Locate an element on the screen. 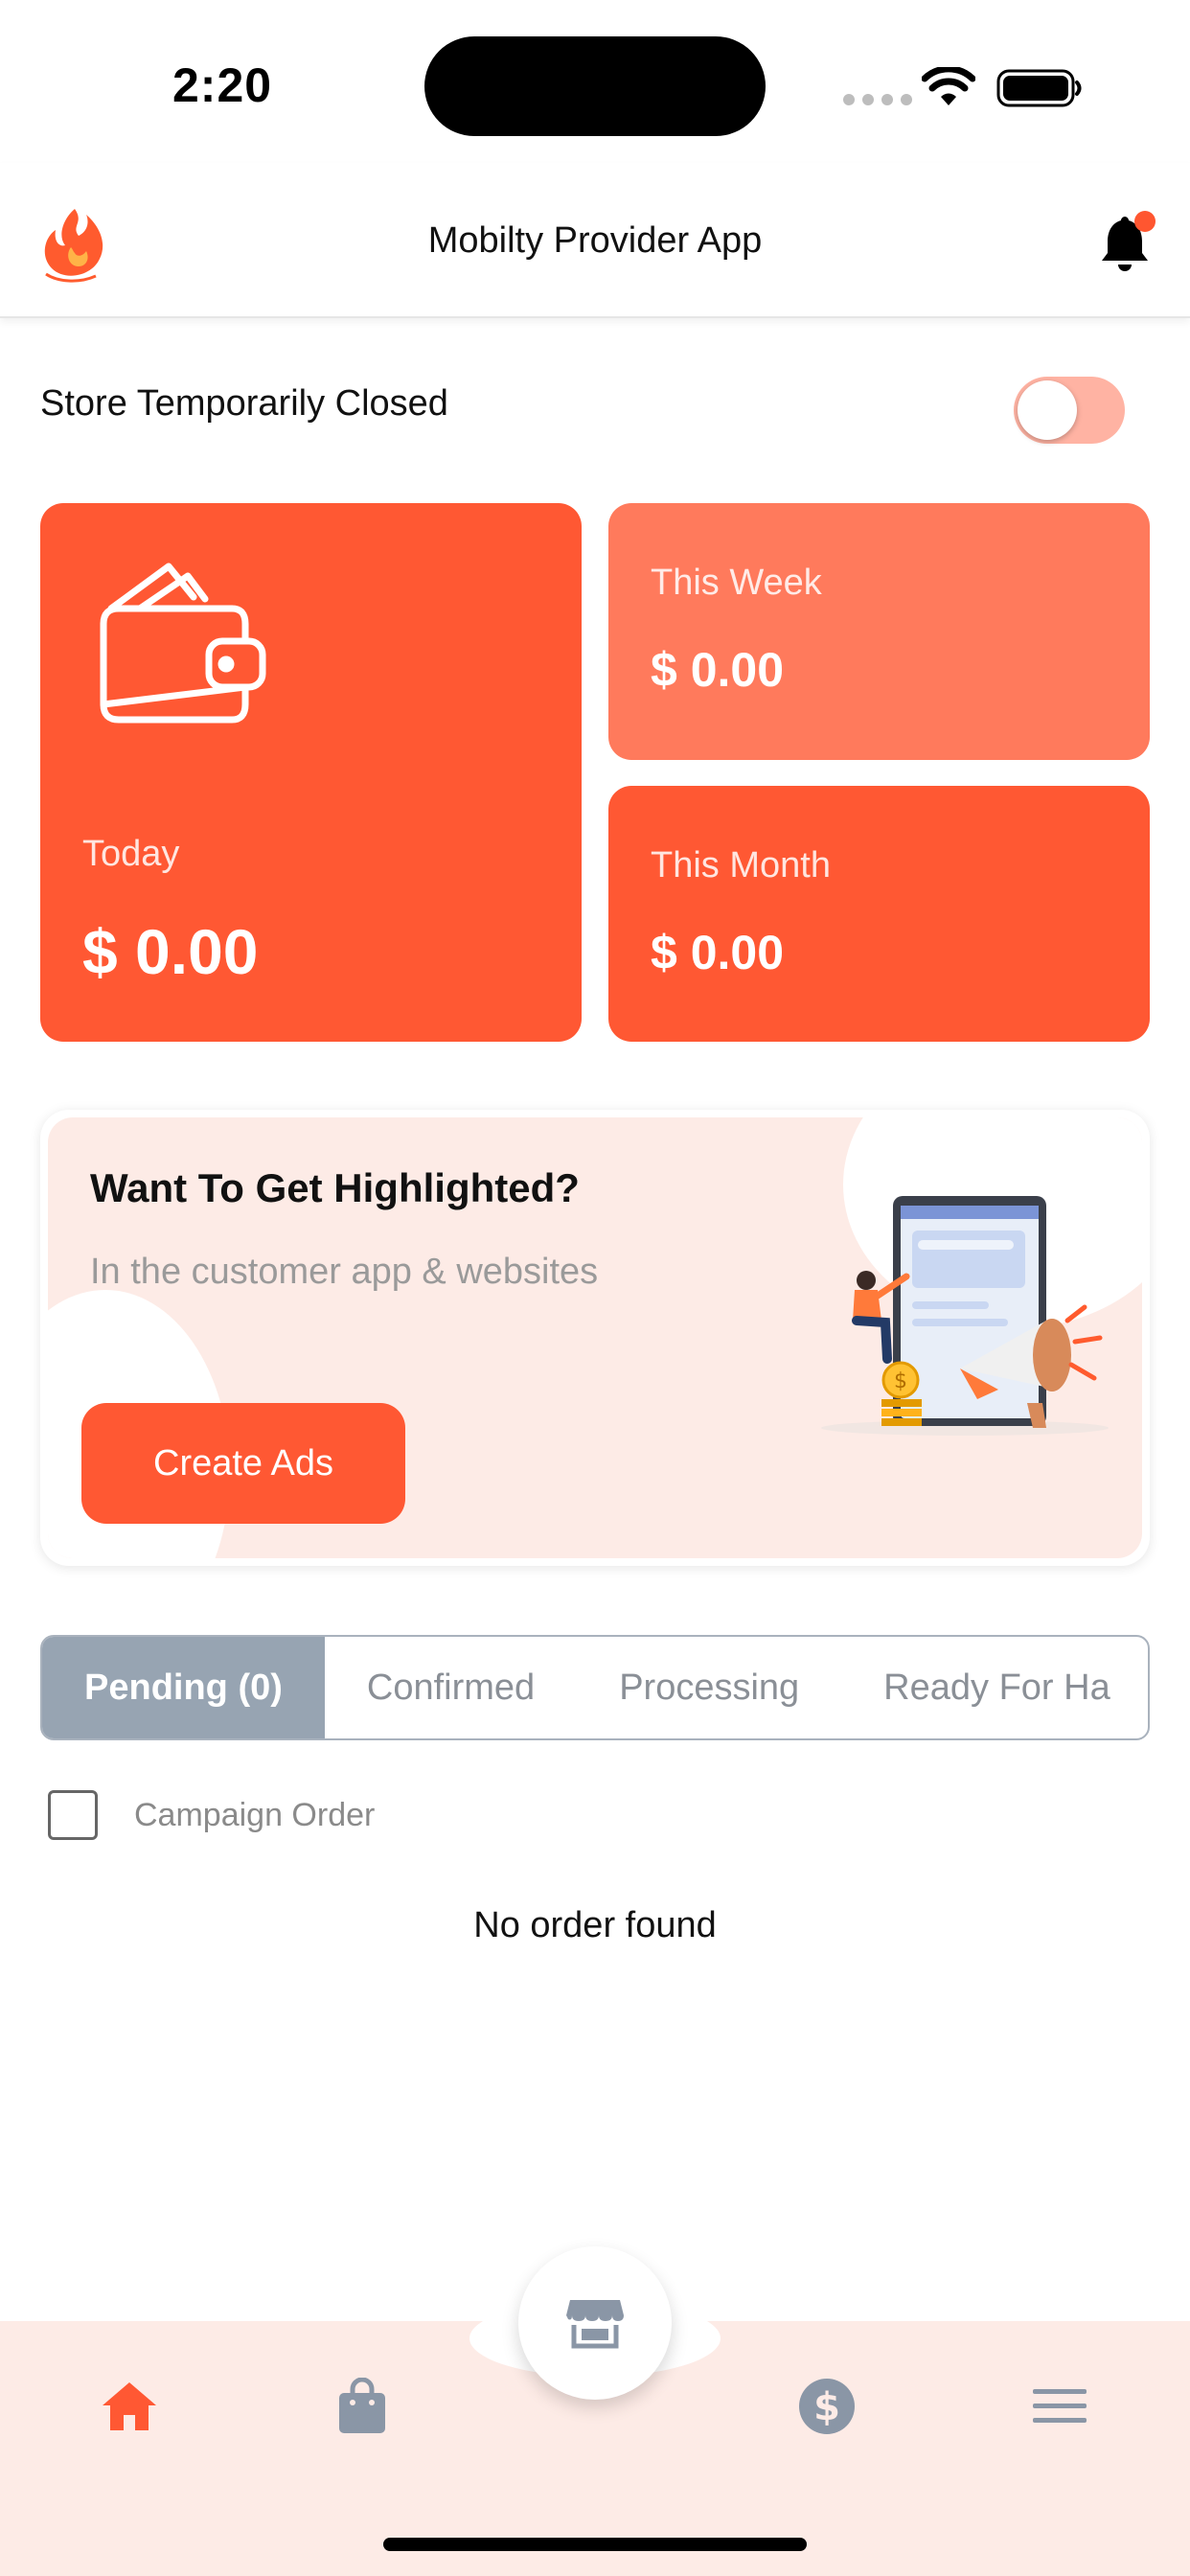 Image resolution: width=1190 pixels, height=2576 pixels. notification-badge is located at coordinates (1145, 221).